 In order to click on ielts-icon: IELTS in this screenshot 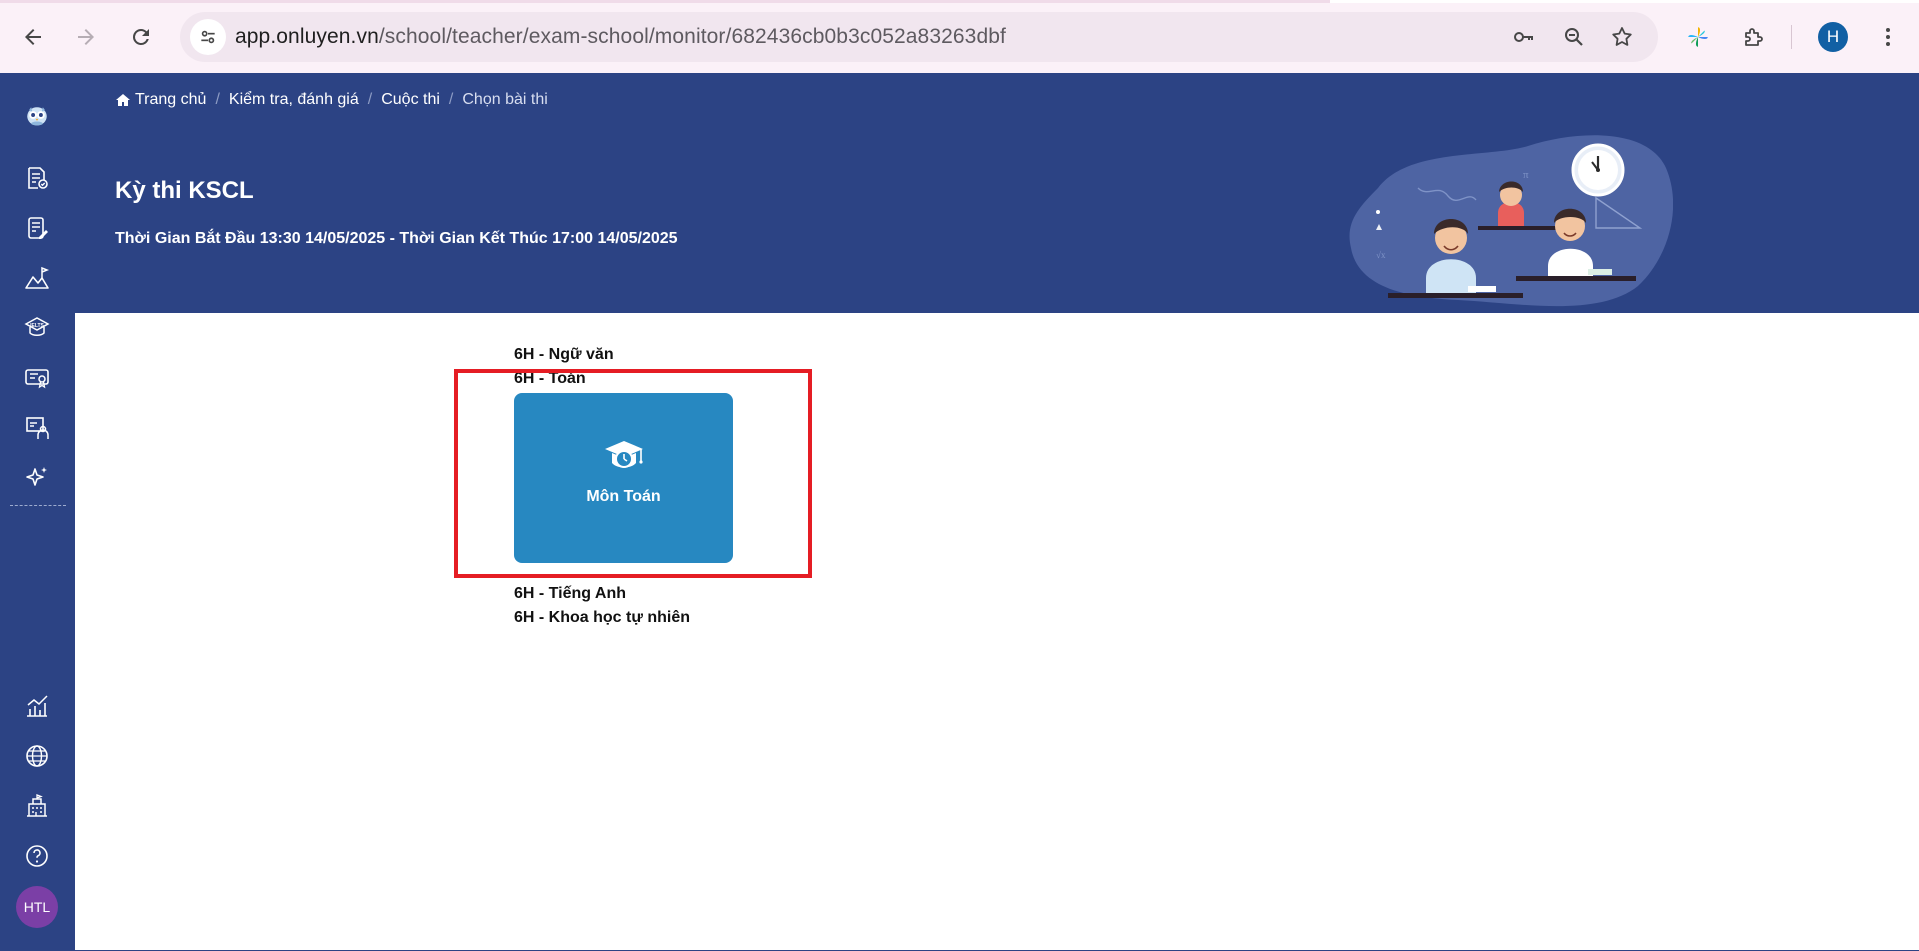, I will do `click(37, 326)`.